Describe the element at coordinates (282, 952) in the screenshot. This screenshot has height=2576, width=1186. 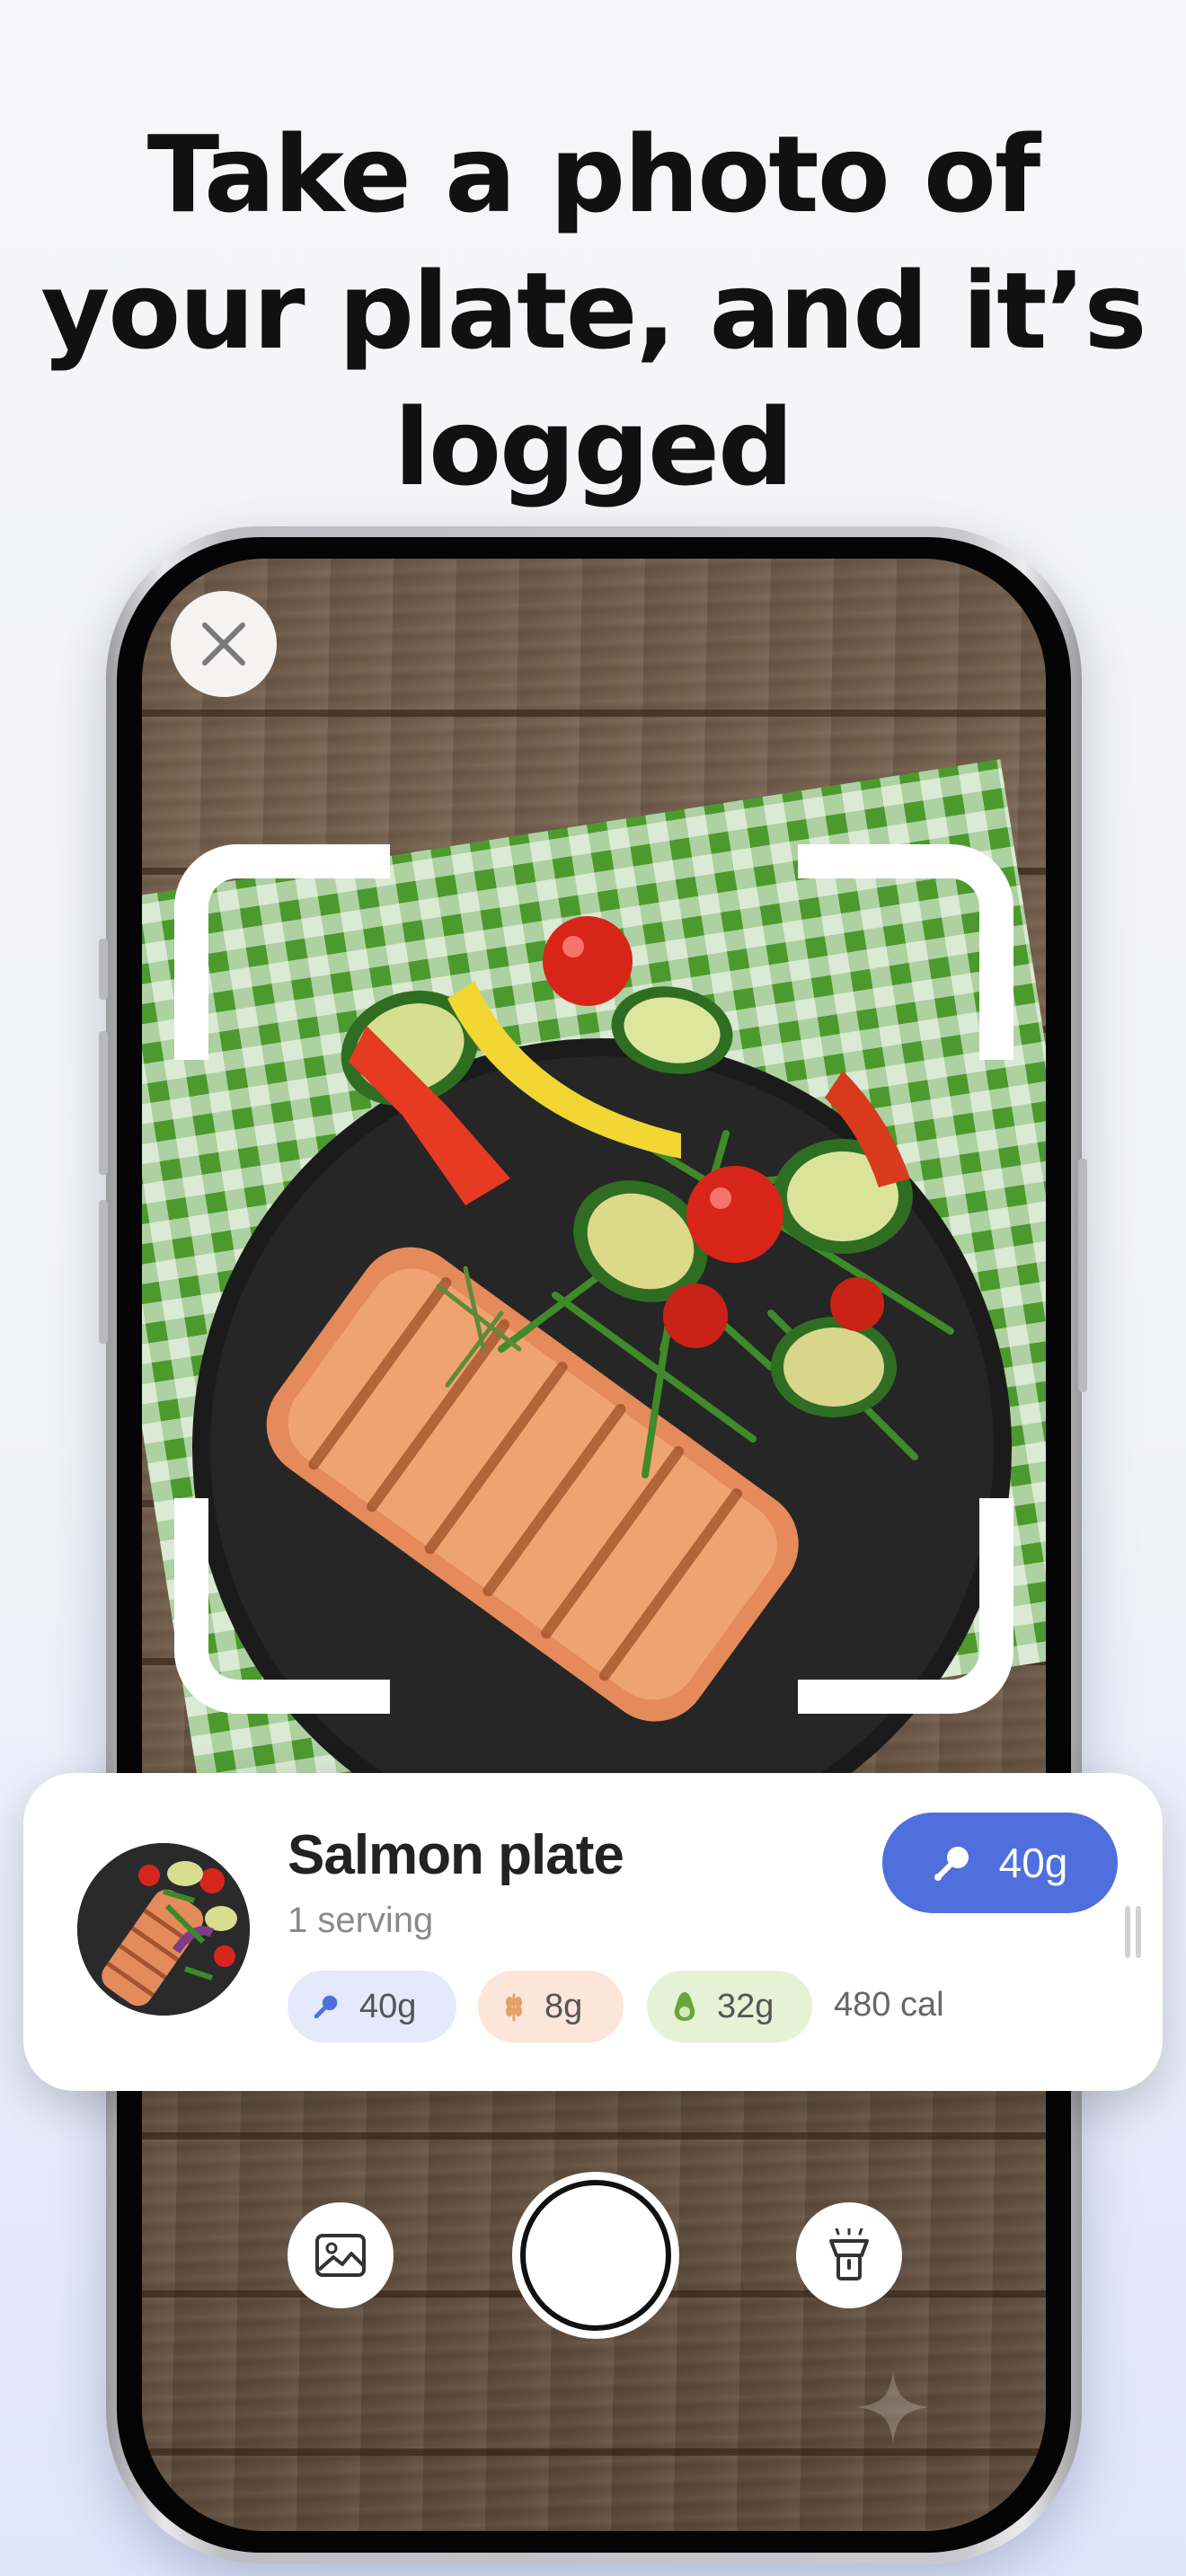
I see `scan-frame-corner-top-left` at that location.